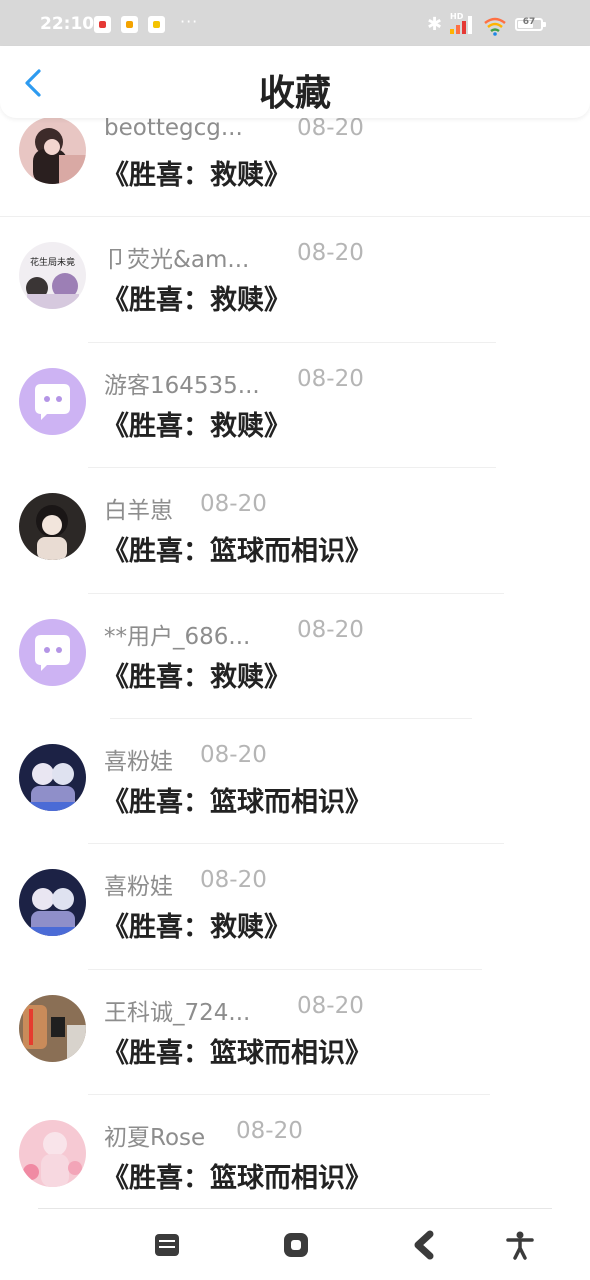  I want to click on nav-divider, so click(295, 1208).